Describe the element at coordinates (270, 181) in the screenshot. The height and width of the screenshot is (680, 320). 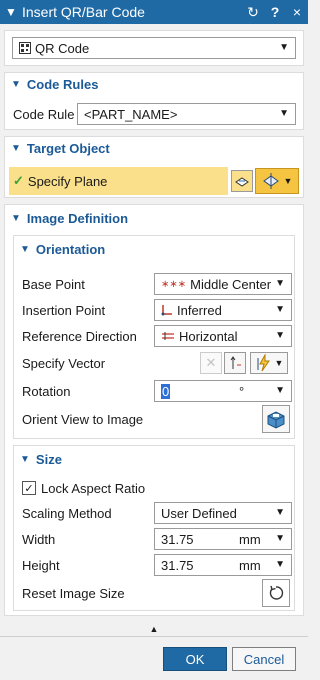
I see `plane-inferred-icon` at that location.